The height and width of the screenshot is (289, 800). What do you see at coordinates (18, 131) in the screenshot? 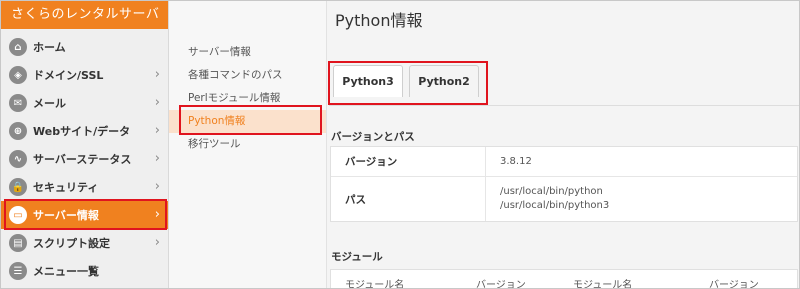
I see `globe-icon: ⊕` at bounding box center [18, 131].